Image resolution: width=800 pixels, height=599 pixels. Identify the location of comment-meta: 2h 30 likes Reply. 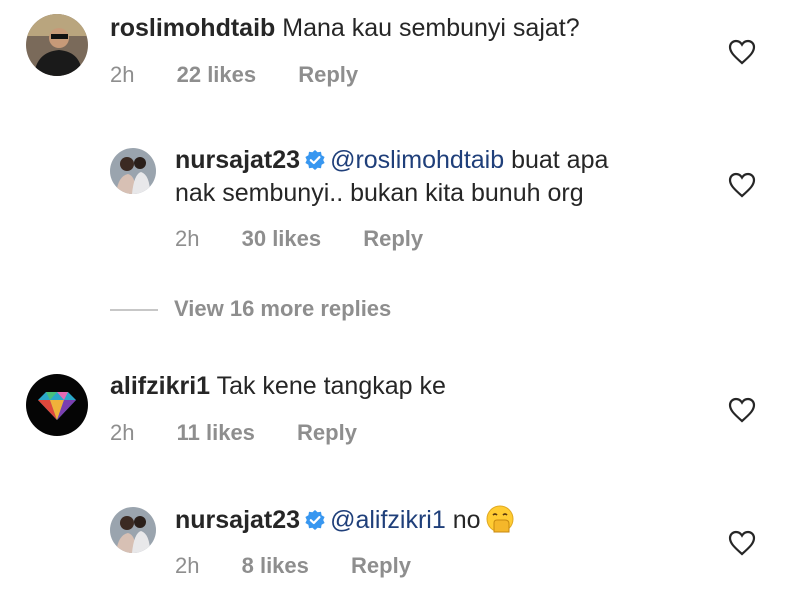
(317, 239).